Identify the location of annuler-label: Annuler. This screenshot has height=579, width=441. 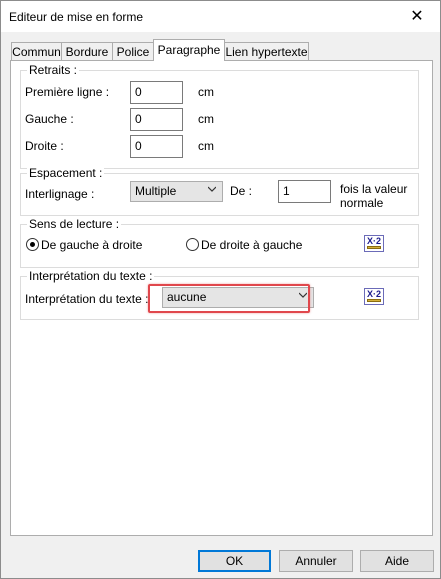
(316, 561).